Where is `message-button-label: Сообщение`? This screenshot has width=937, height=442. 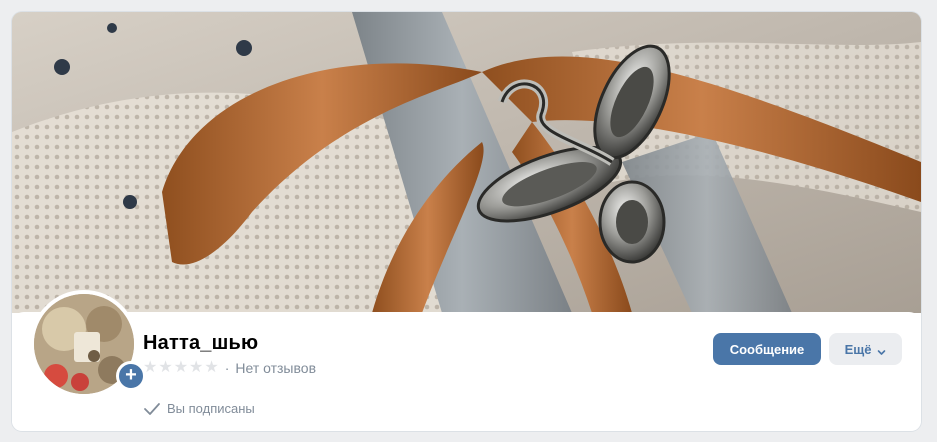
message-button-label: Сообщение is located at coordinates (767, 349).